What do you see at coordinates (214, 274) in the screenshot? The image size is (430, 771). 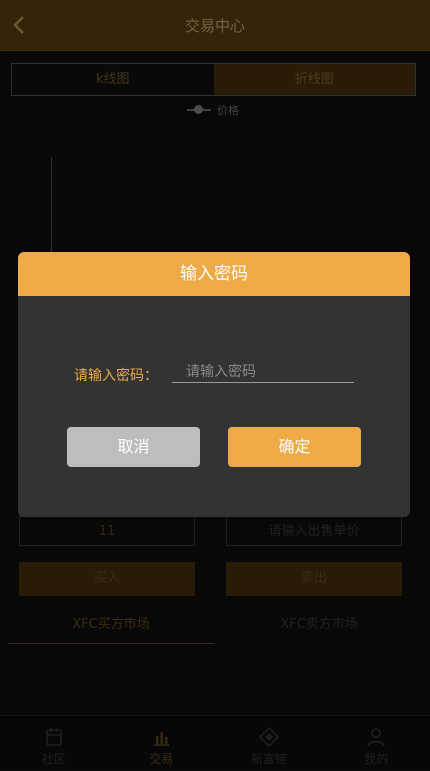 I see `dialog-title: 输入密码` at bounding box center [214, 274].